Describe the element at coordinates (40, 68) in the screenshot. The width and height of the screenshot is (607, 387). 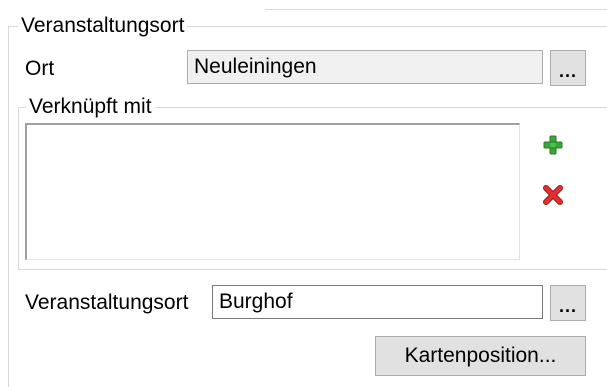
I see `ort-label: Ort` at that location.